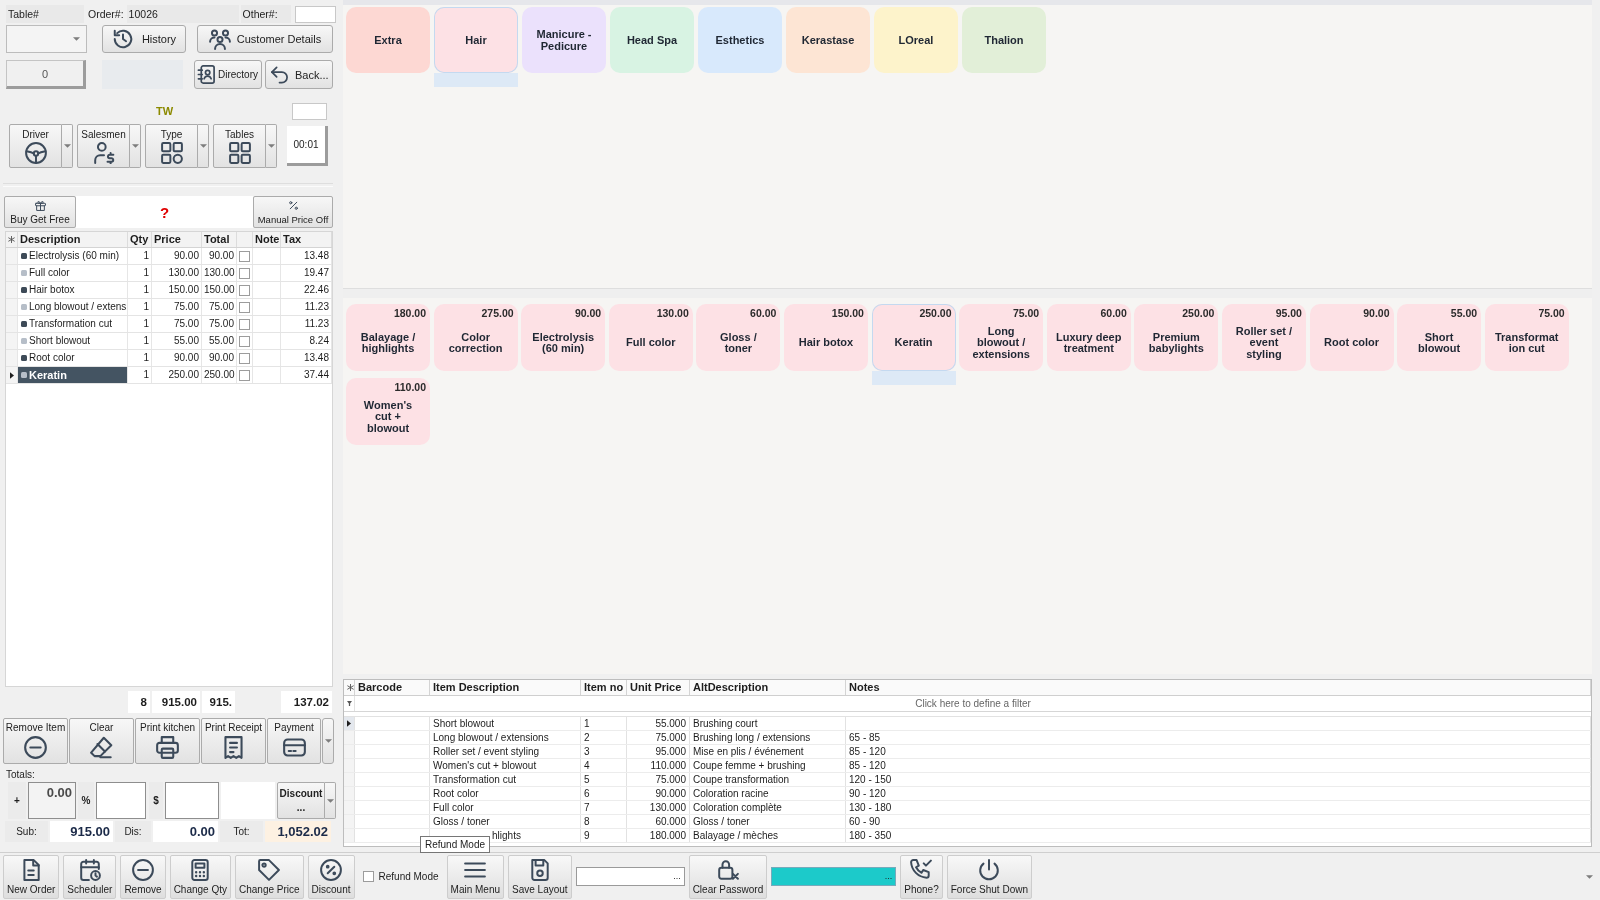 This screenshot has width=1600, height=900. Describe the element at coordinates (989, 876) in the screenshot. I see `toolbar-button: Force Shut Down` at that location.